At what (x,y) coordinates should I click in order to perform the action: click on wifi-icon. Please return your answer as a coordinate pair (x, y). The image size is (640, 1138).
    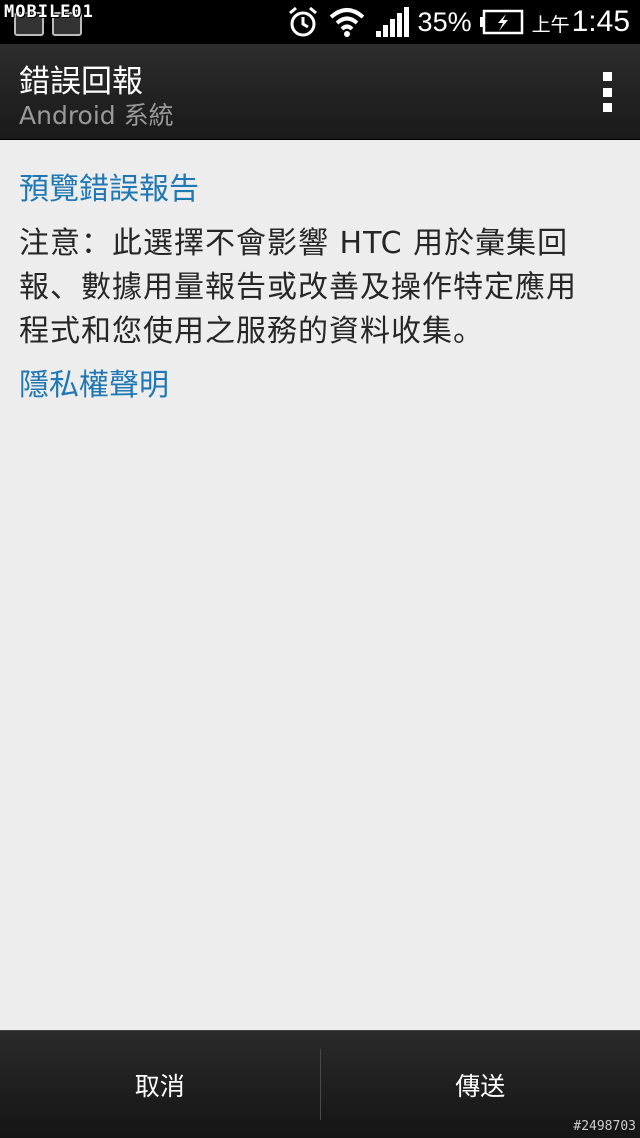
    Looking at the image, I should click on (346, 22).